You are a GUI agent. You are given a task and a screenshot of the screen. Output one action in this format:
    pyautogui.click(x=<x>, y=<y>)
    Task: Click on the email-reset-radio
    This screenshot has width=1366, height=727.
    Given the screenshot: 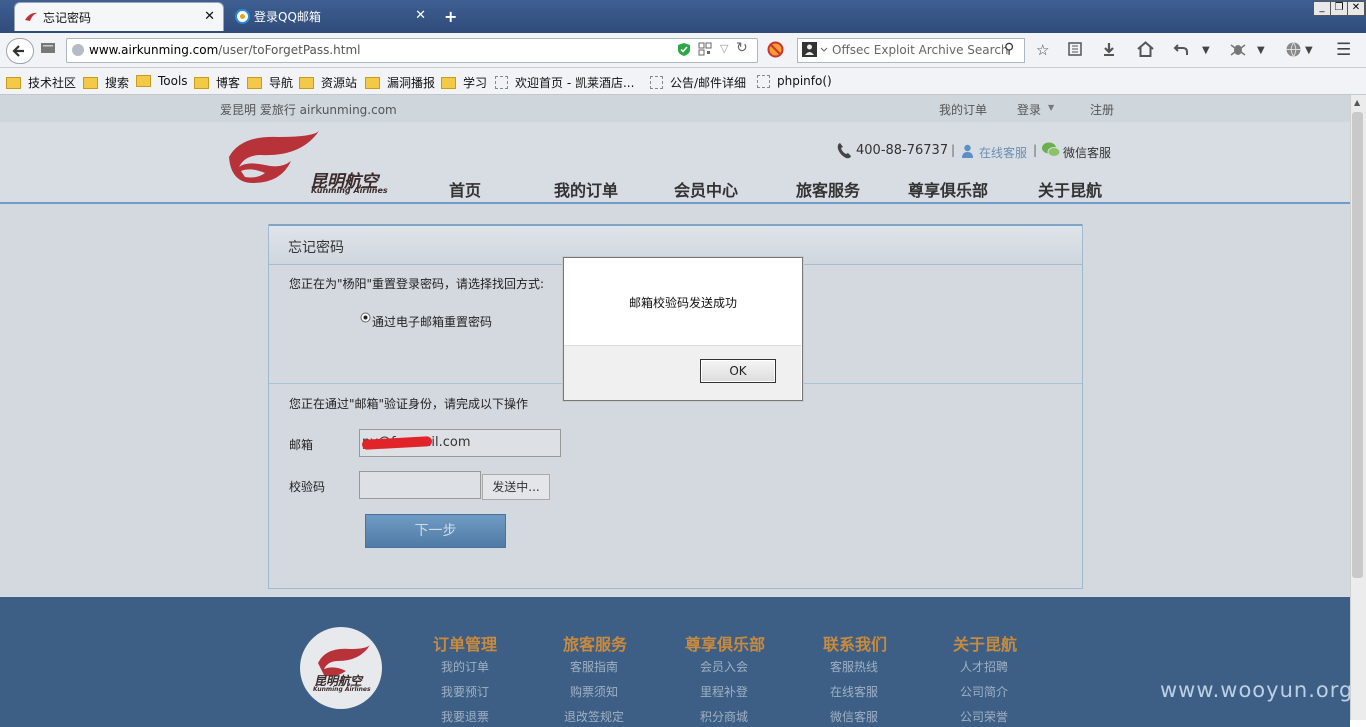 What is the action you would take?
    pyautogui.click(x=365, y=317)
    